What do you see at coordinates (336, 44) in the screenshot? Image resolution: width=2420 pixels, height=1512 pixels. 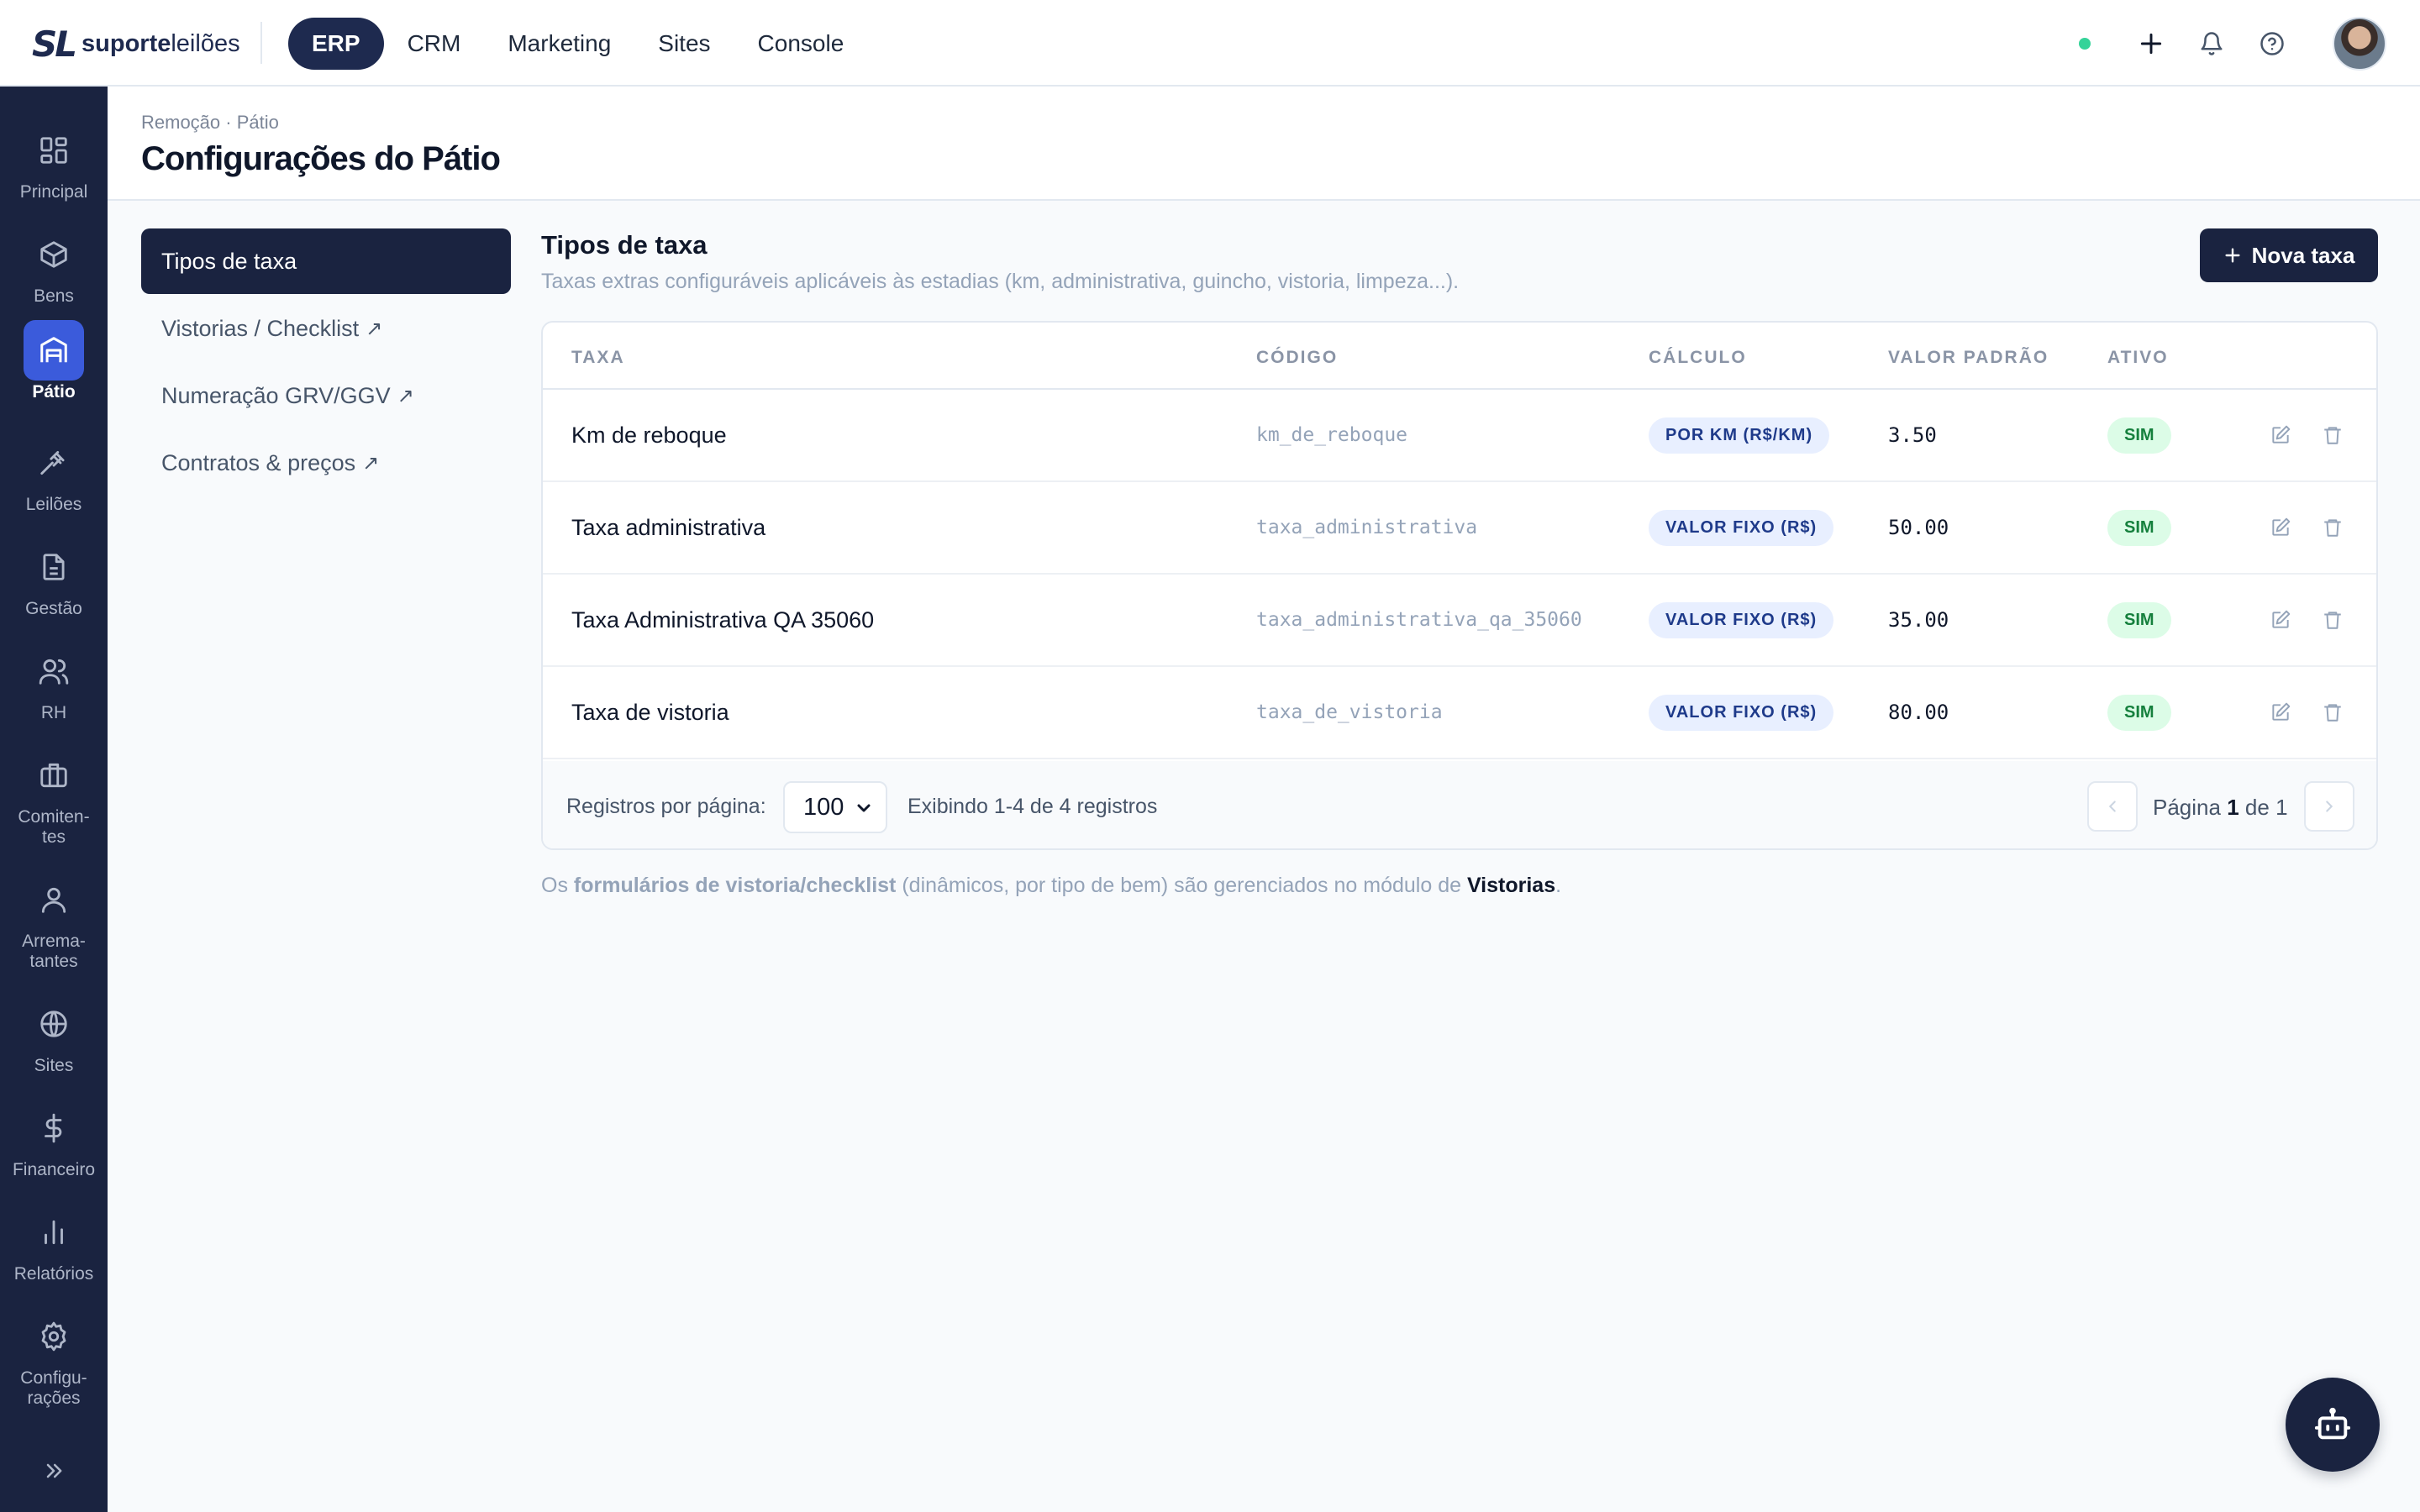 I see `topnav-erp: ERP` at bounding box center [336, 44].